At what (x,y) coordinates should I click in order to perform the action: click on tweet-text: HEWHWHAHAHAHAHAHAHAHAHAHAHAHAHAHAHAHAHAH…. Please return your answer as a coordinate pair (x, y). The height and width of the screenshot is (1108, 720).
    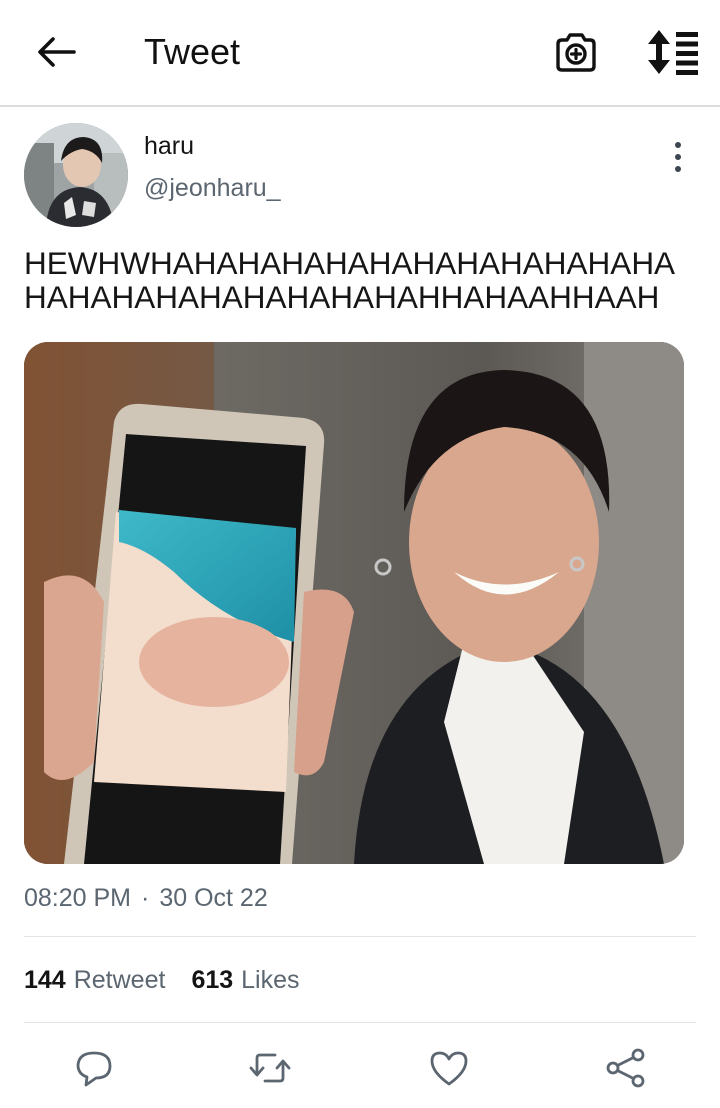
    Looking at the image, I should click on (350, 280).